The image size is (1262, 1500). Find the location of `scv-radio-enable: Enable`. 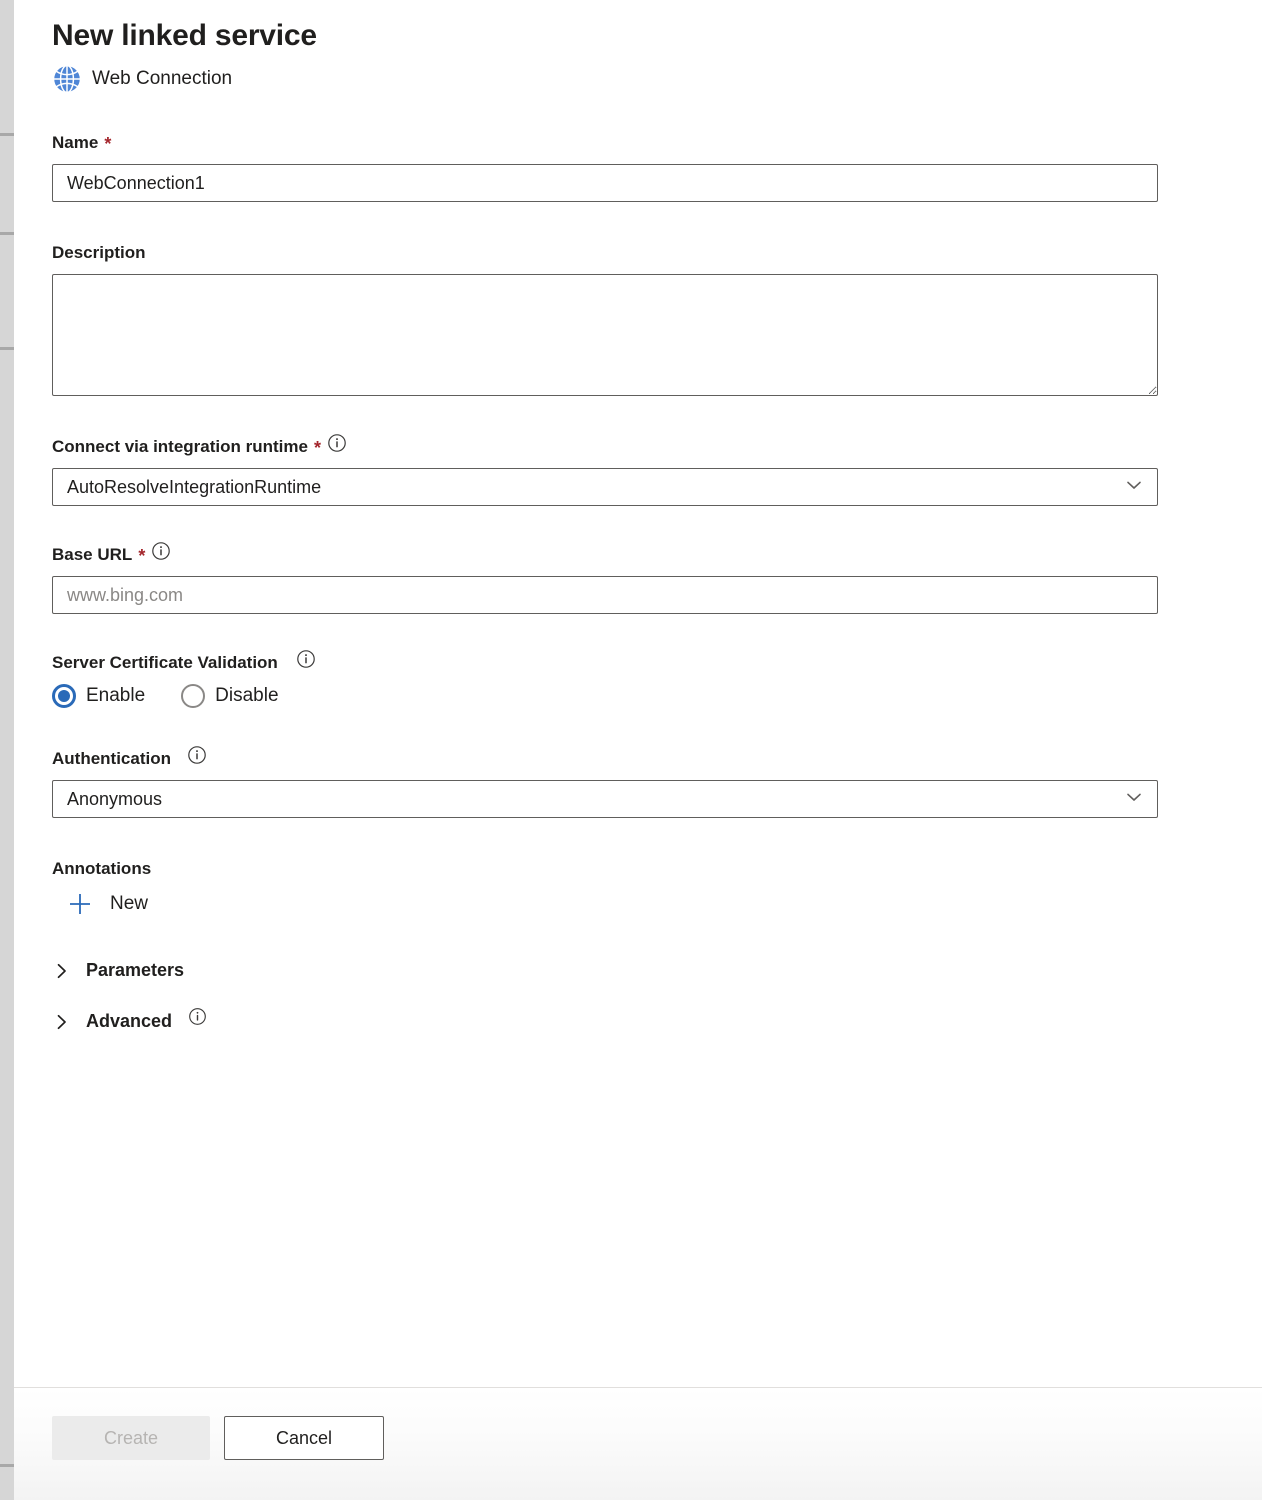

scv-radio-enable: Enable is located at coordinates (98, 696).